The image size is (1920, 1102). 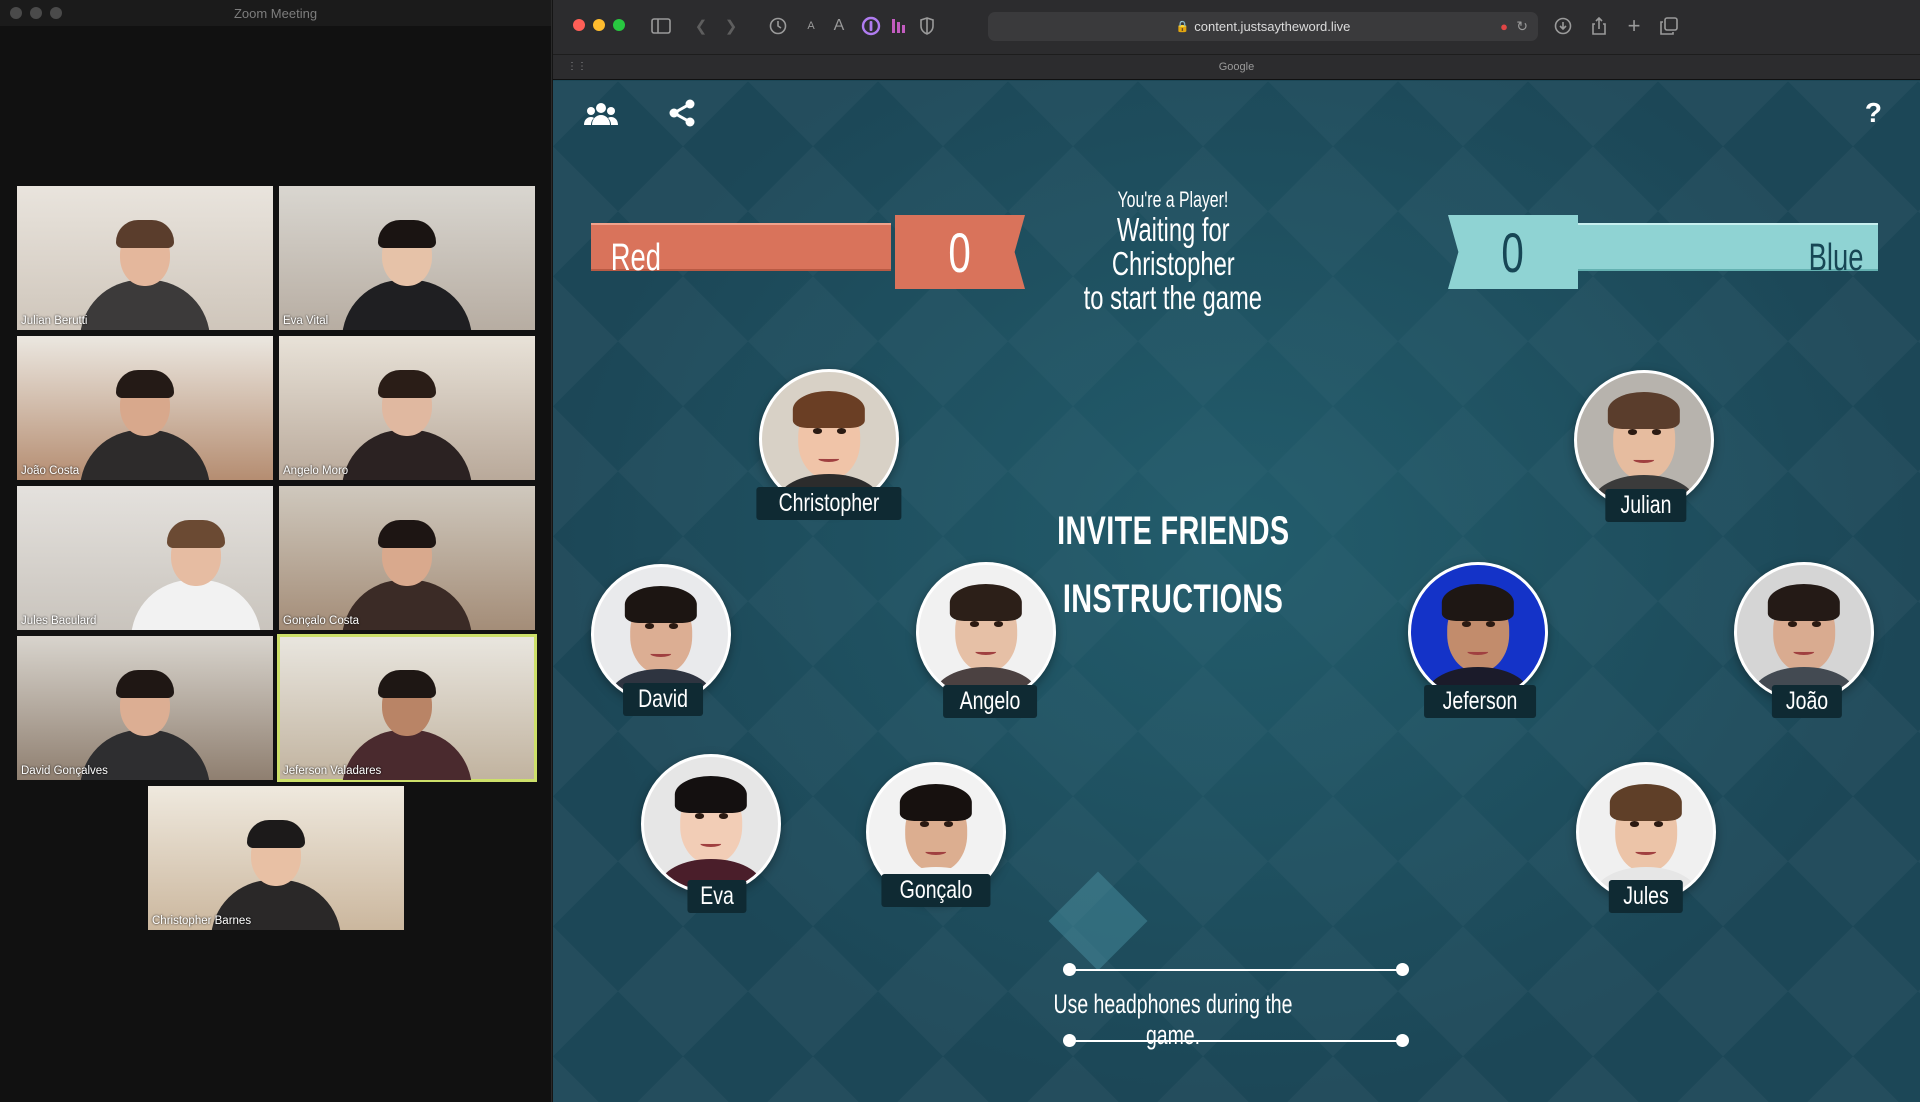 I want to click on video-tile-angelo: Angelo Moro, so click(x=407, y=408).